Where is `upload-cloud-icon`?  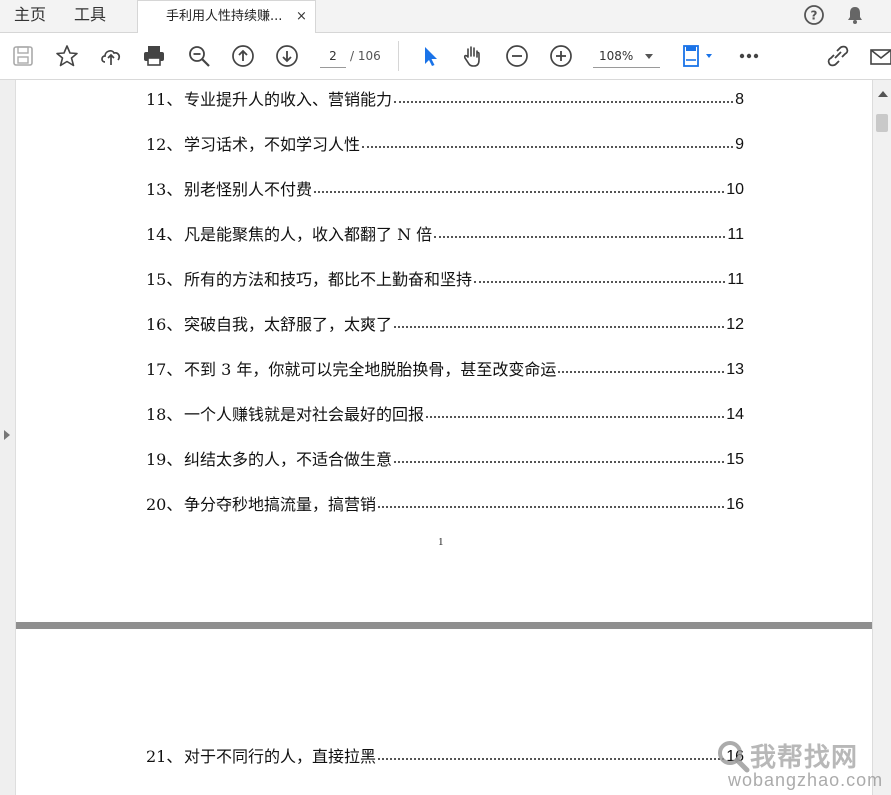
upload-cloud-icon is located at coordinates (111, 56).